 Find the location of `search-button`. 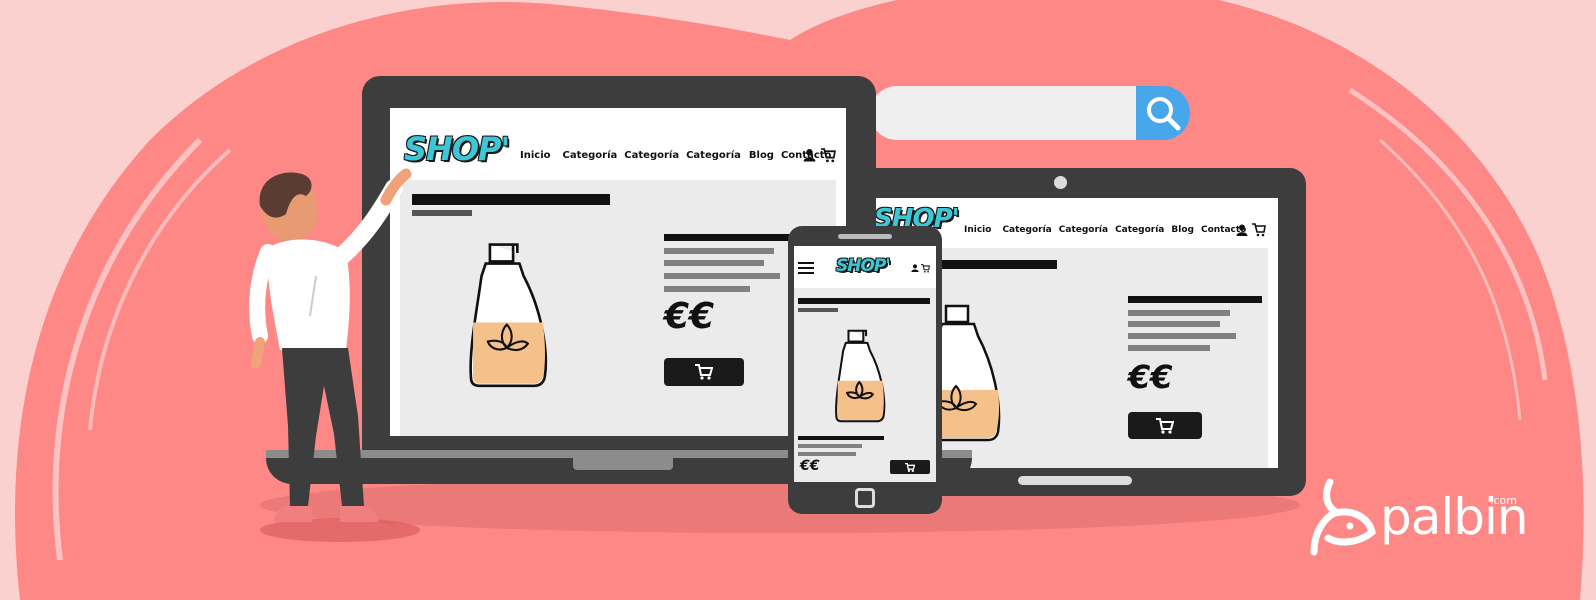

search-button is located at coordinates (1163, 113).